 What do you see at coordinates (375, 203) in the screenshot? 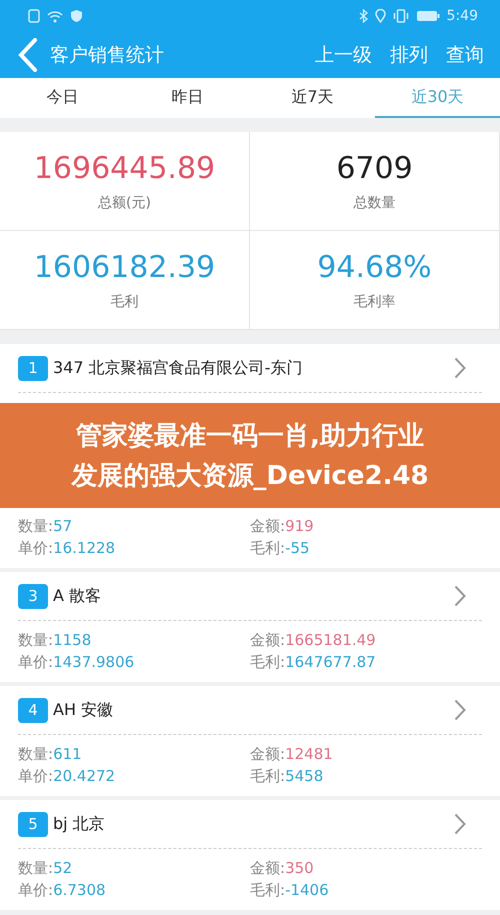
I see `summary-label: 总数量` at bounding box center [375, 203].